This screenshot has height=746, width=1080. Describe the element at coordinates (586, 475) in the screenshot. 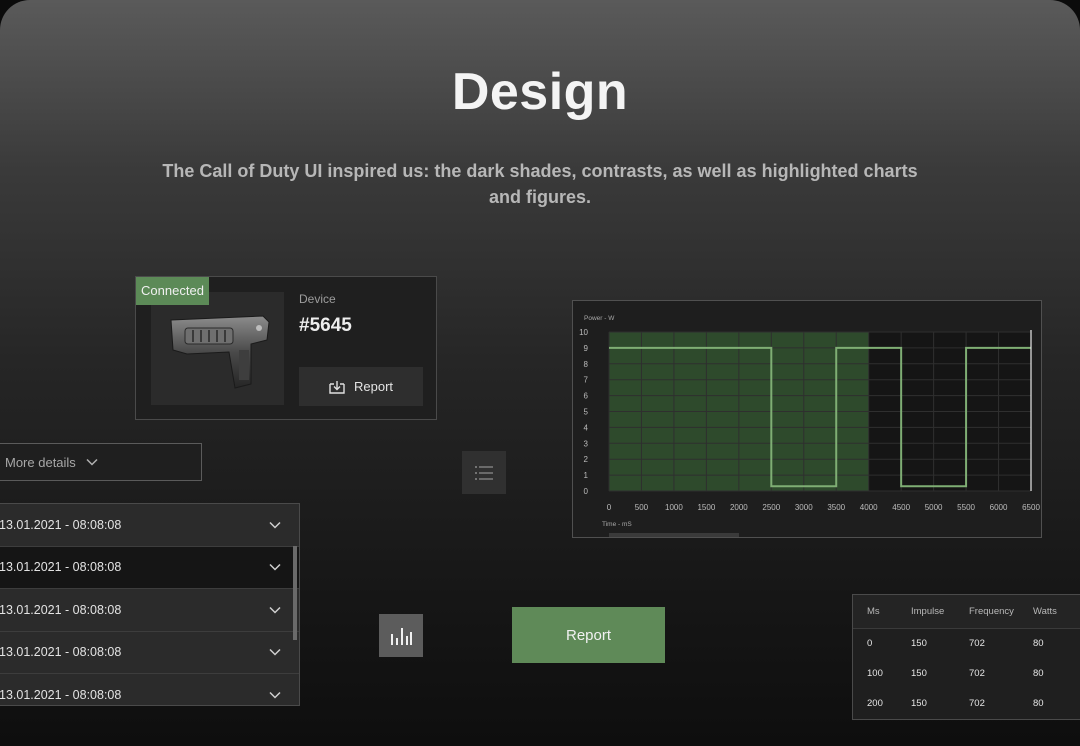

I see `y-tick-label: 1` at that location.